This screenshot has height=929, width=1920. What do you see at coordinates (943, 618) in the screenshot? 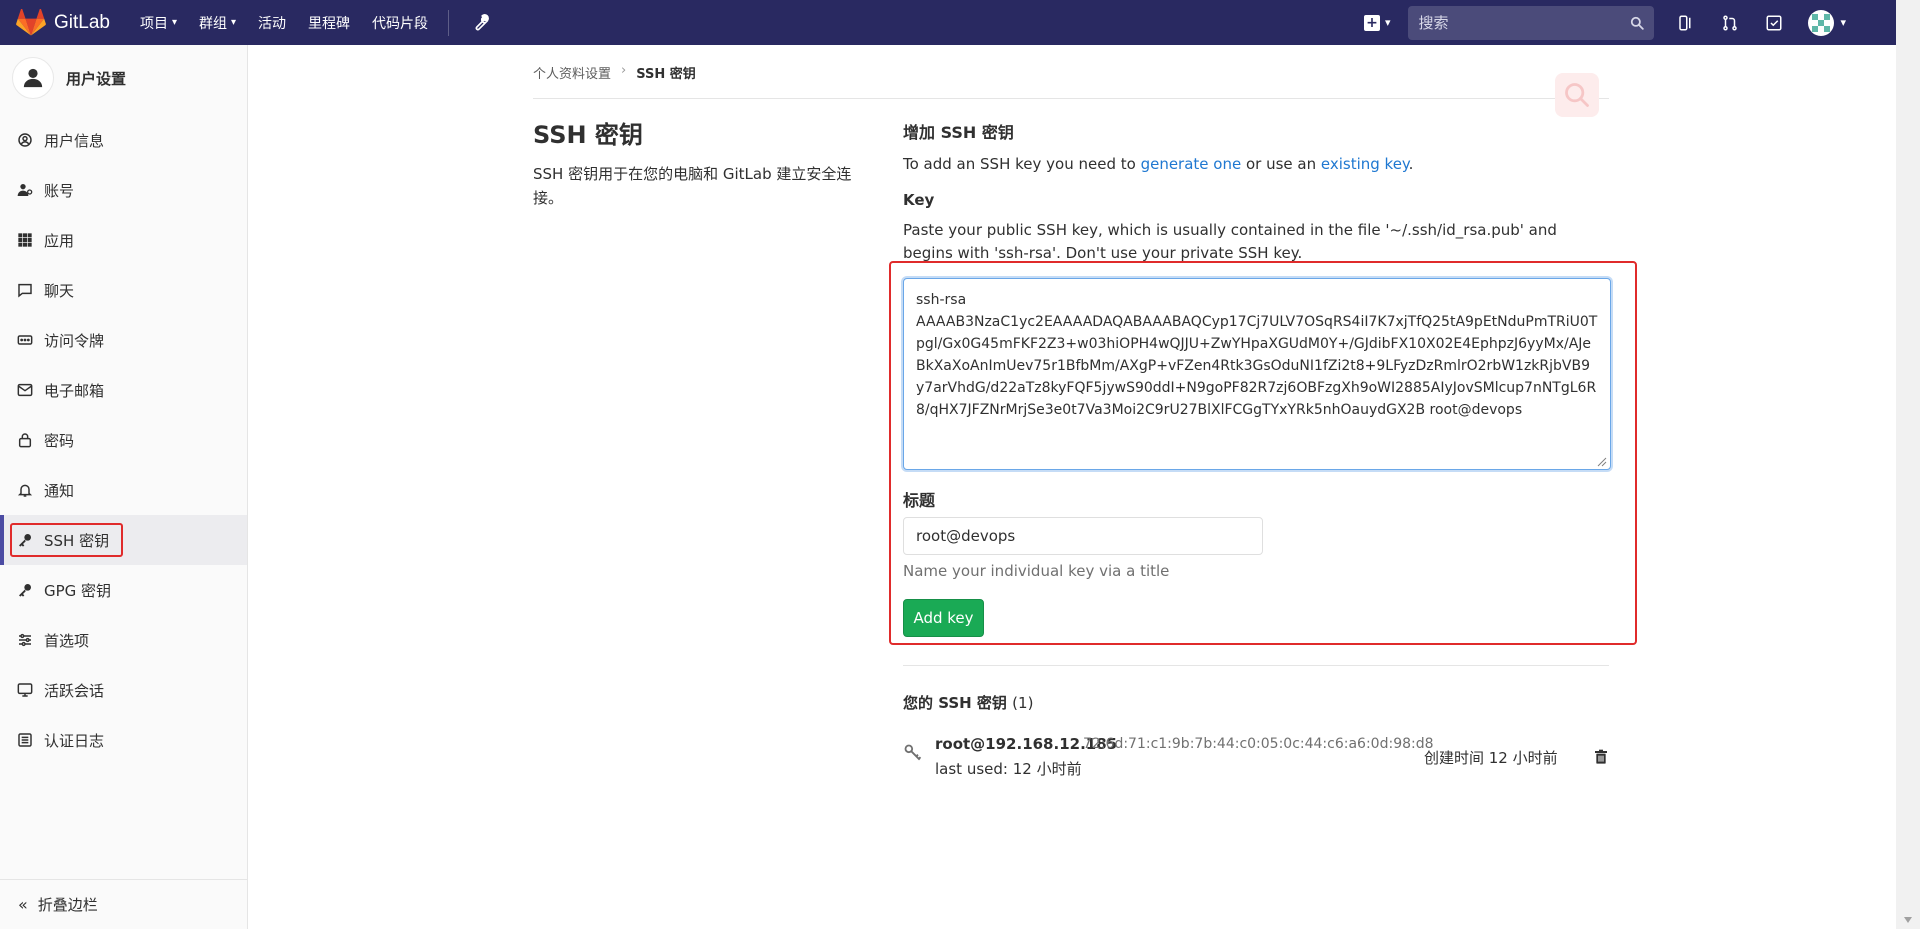
I see `add-key-button: Add key` at bounding box center [943, 618].